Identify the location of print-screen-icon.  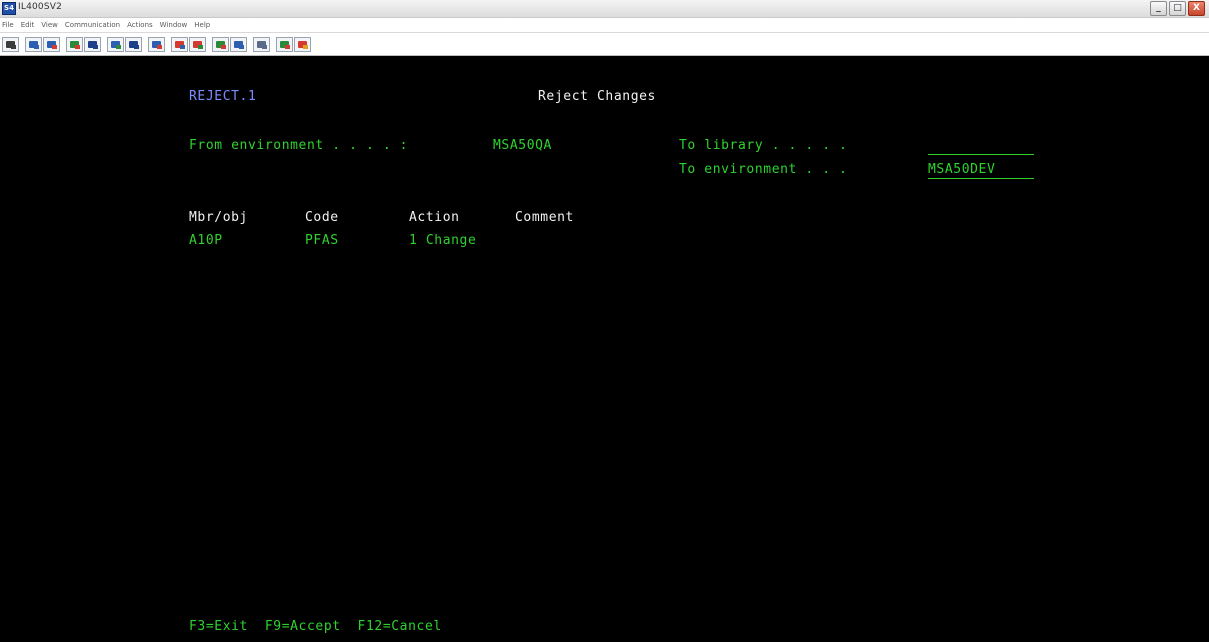
(10, 44).